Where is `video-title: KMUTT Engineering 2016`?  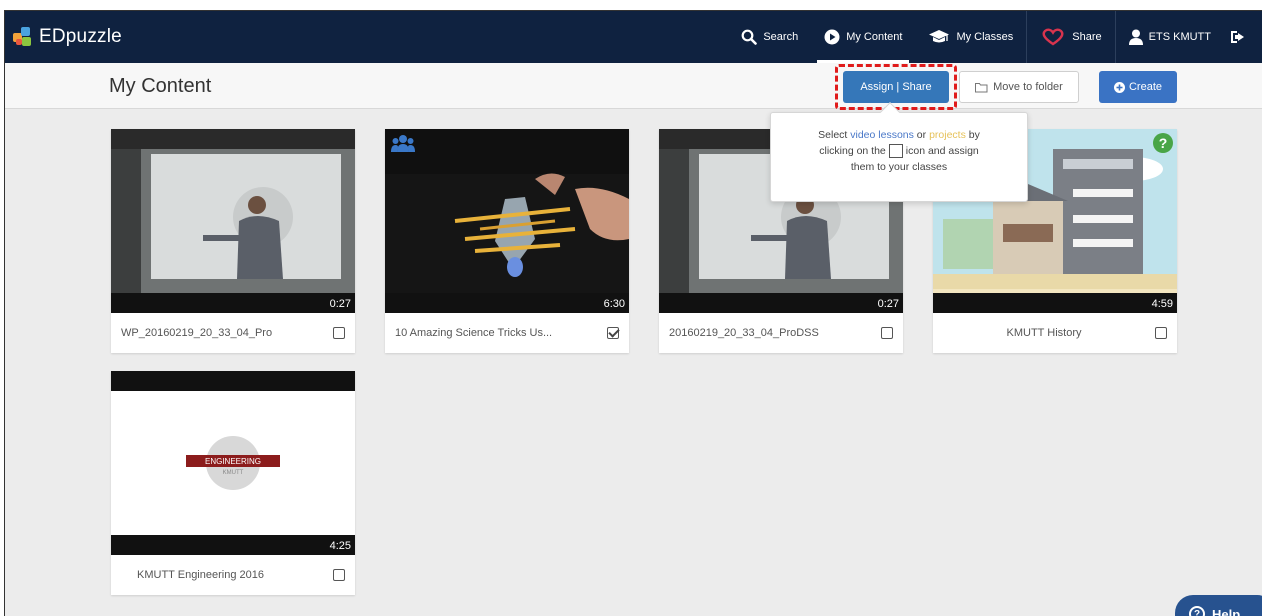
video-title: KMUTT Engineering 2016 is located at coordinates (230, 575).